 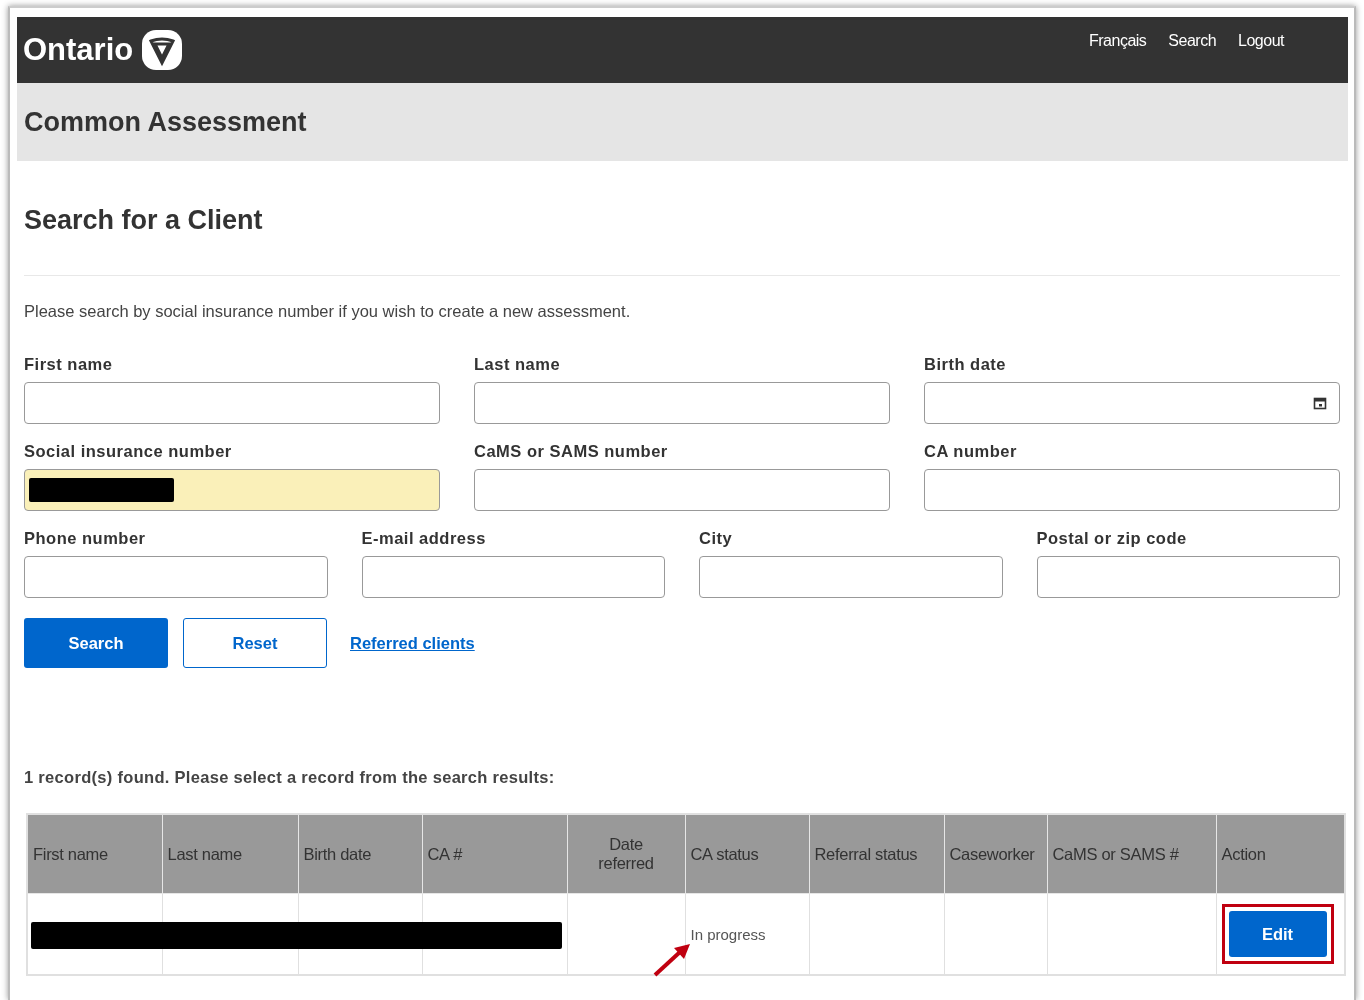 What do you see at coordinates (162, 50) in the screenshot?
I see `trillium-logo-icon` at bounding box center [162, 50].